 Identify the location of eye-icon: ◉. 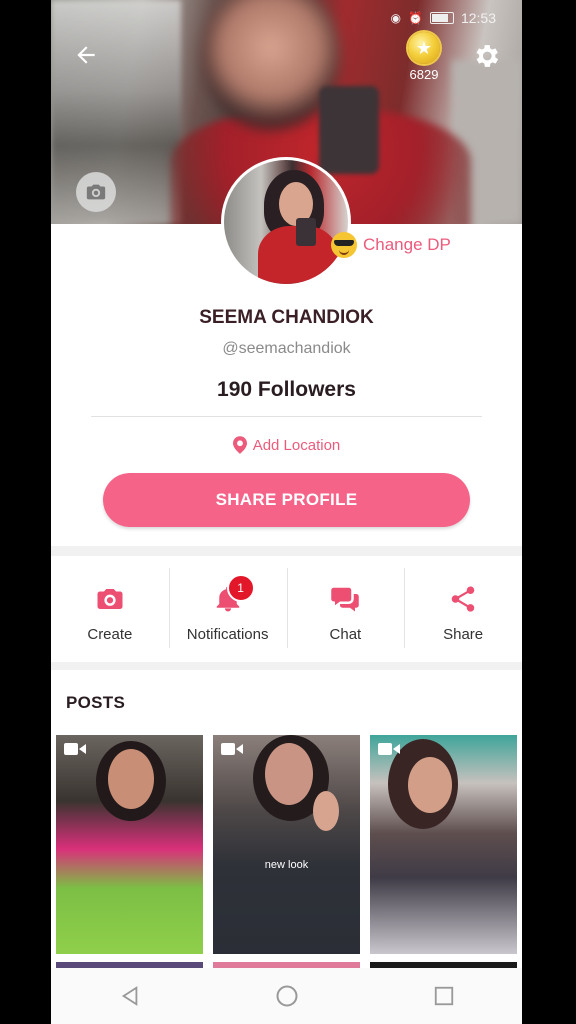
(395, 18).